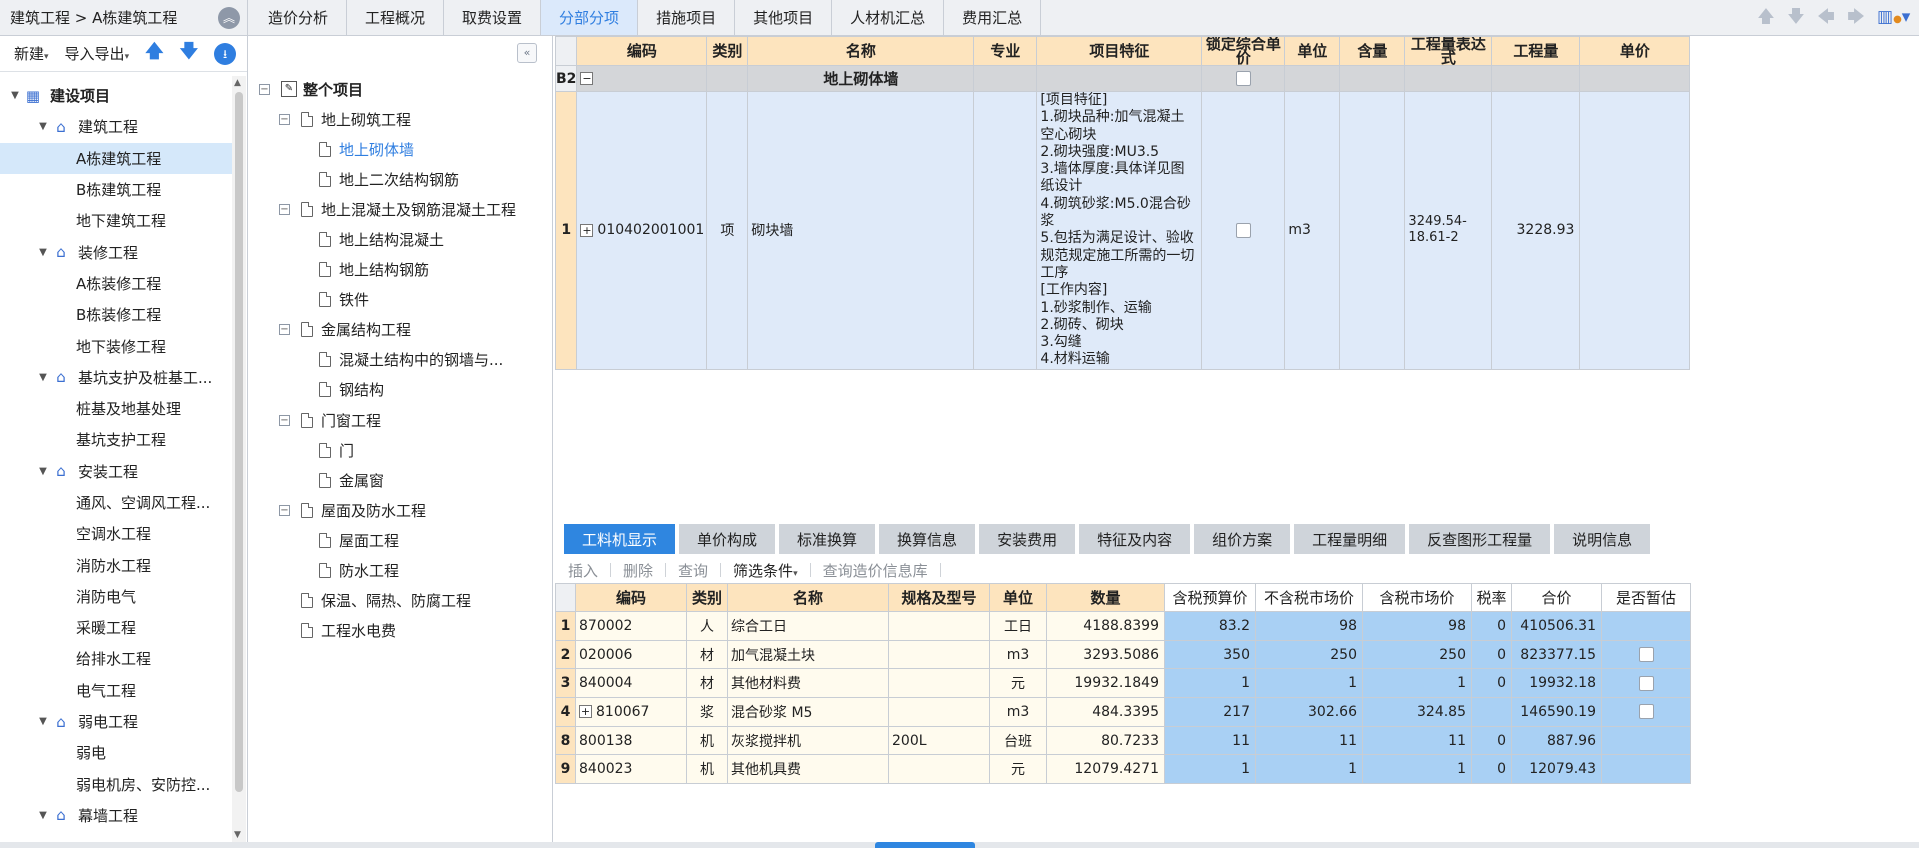 This screenshot has width=1919, height=848. I want to click on project-tree-item: ▼ ⌂ 安装工程, so click(116, 471).